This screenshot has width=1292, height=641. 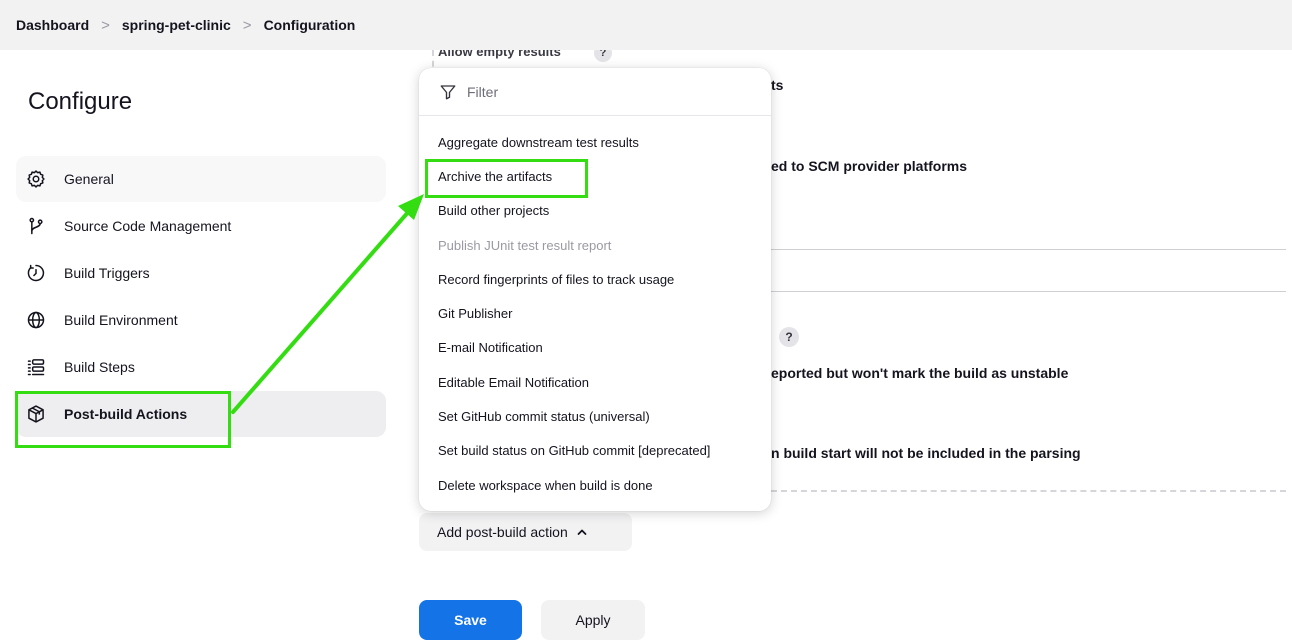 What do you see at coordinates (121, 320) in the screenshot?
I see `sidebar-item-label: Build Environment` at bounding box center [121, 320].